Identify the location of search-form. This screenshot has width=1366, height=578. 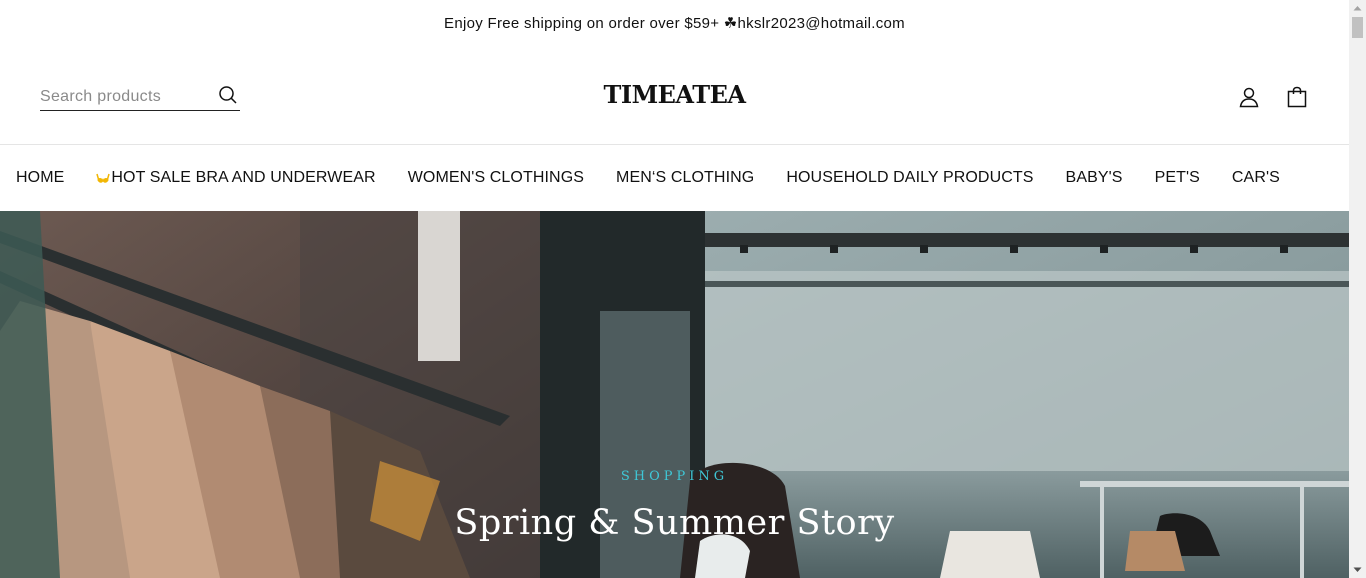
(140, 97).